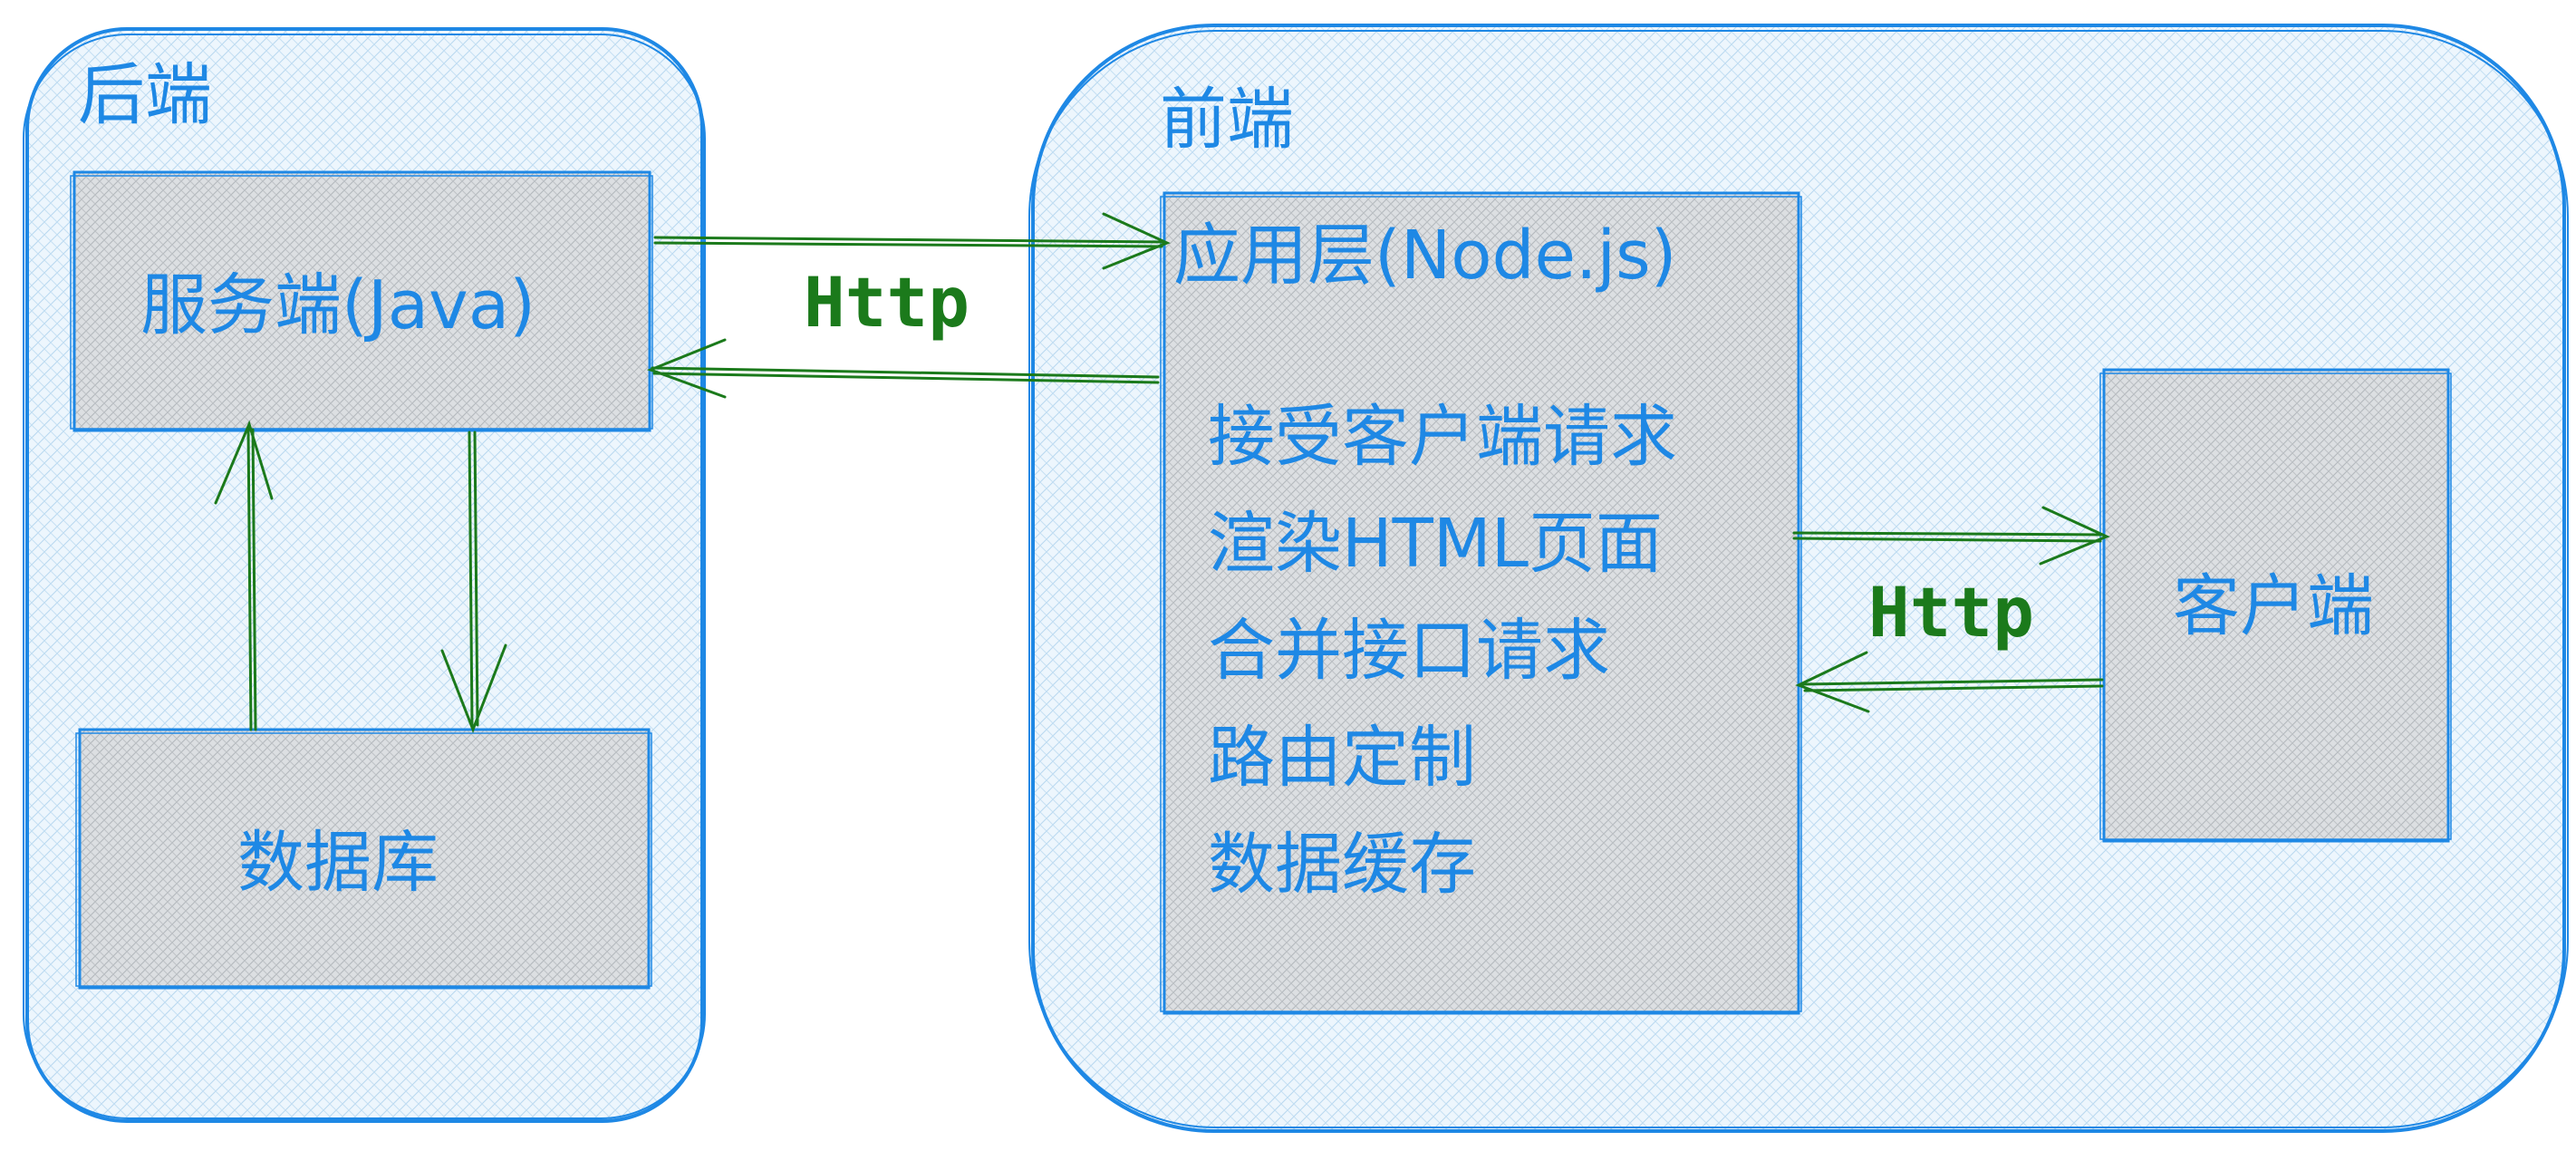 The height and width of the screenshot is (1151, 2576). What do you see at coordinates (1425, 256) in the screenshot?
I see `app-layer-title: 应用层(Node.js)` at bounding box center [1425, 256].